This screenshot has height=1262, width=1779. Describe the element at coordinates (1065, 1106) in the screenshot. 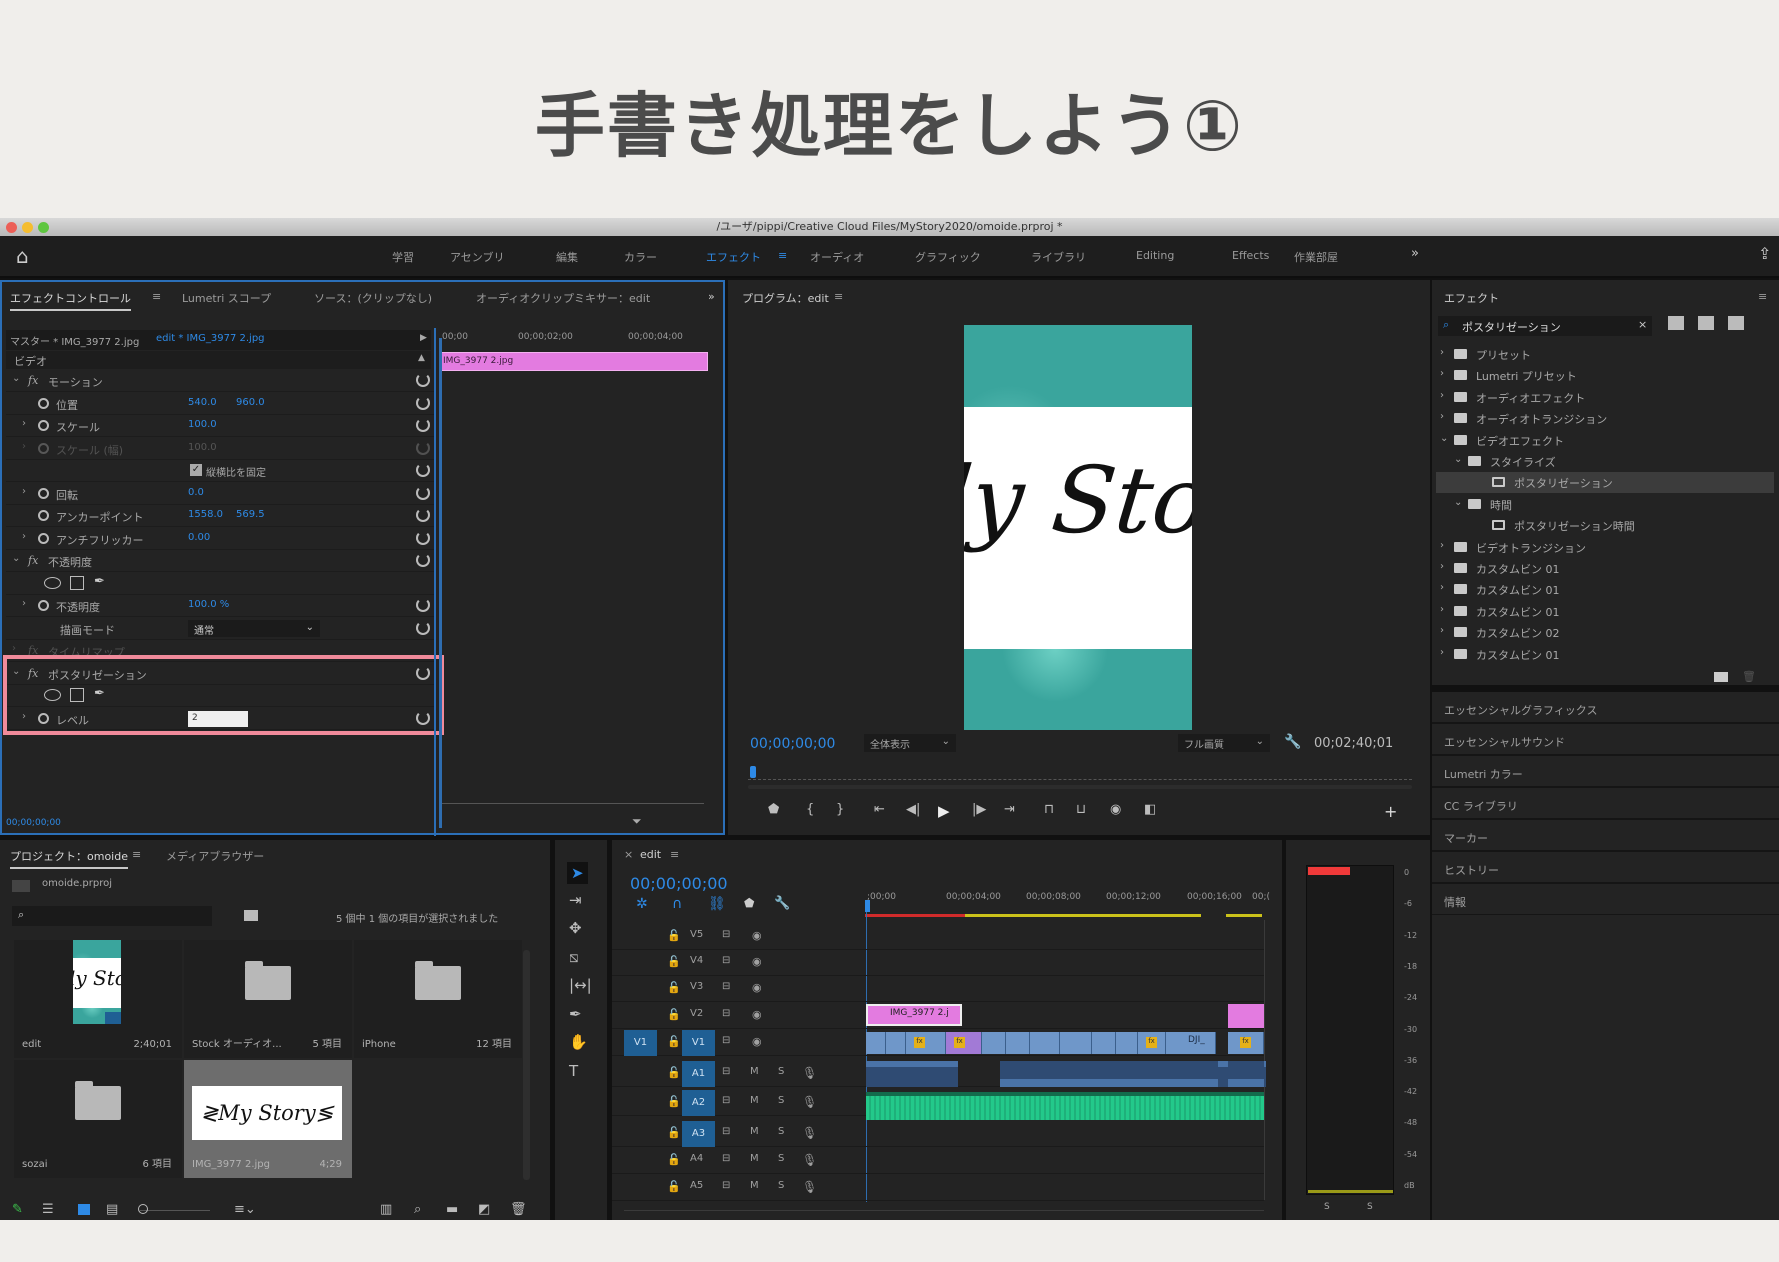

I see `a2-clip` at that location.